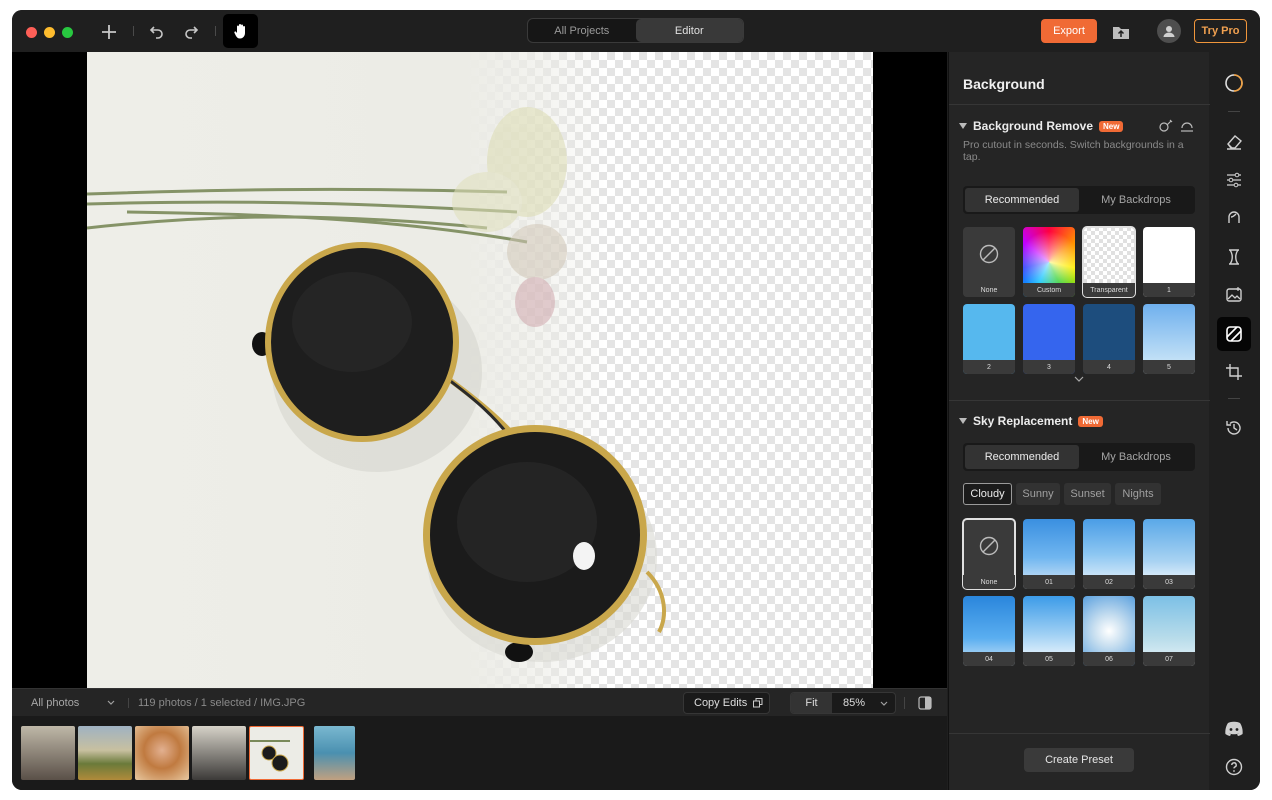 The image size is (1272, 800). What do you see at coordinates (1109, 659) in the screenshot?
I see `sky-label: 06` at bounding box center [1109, 659].